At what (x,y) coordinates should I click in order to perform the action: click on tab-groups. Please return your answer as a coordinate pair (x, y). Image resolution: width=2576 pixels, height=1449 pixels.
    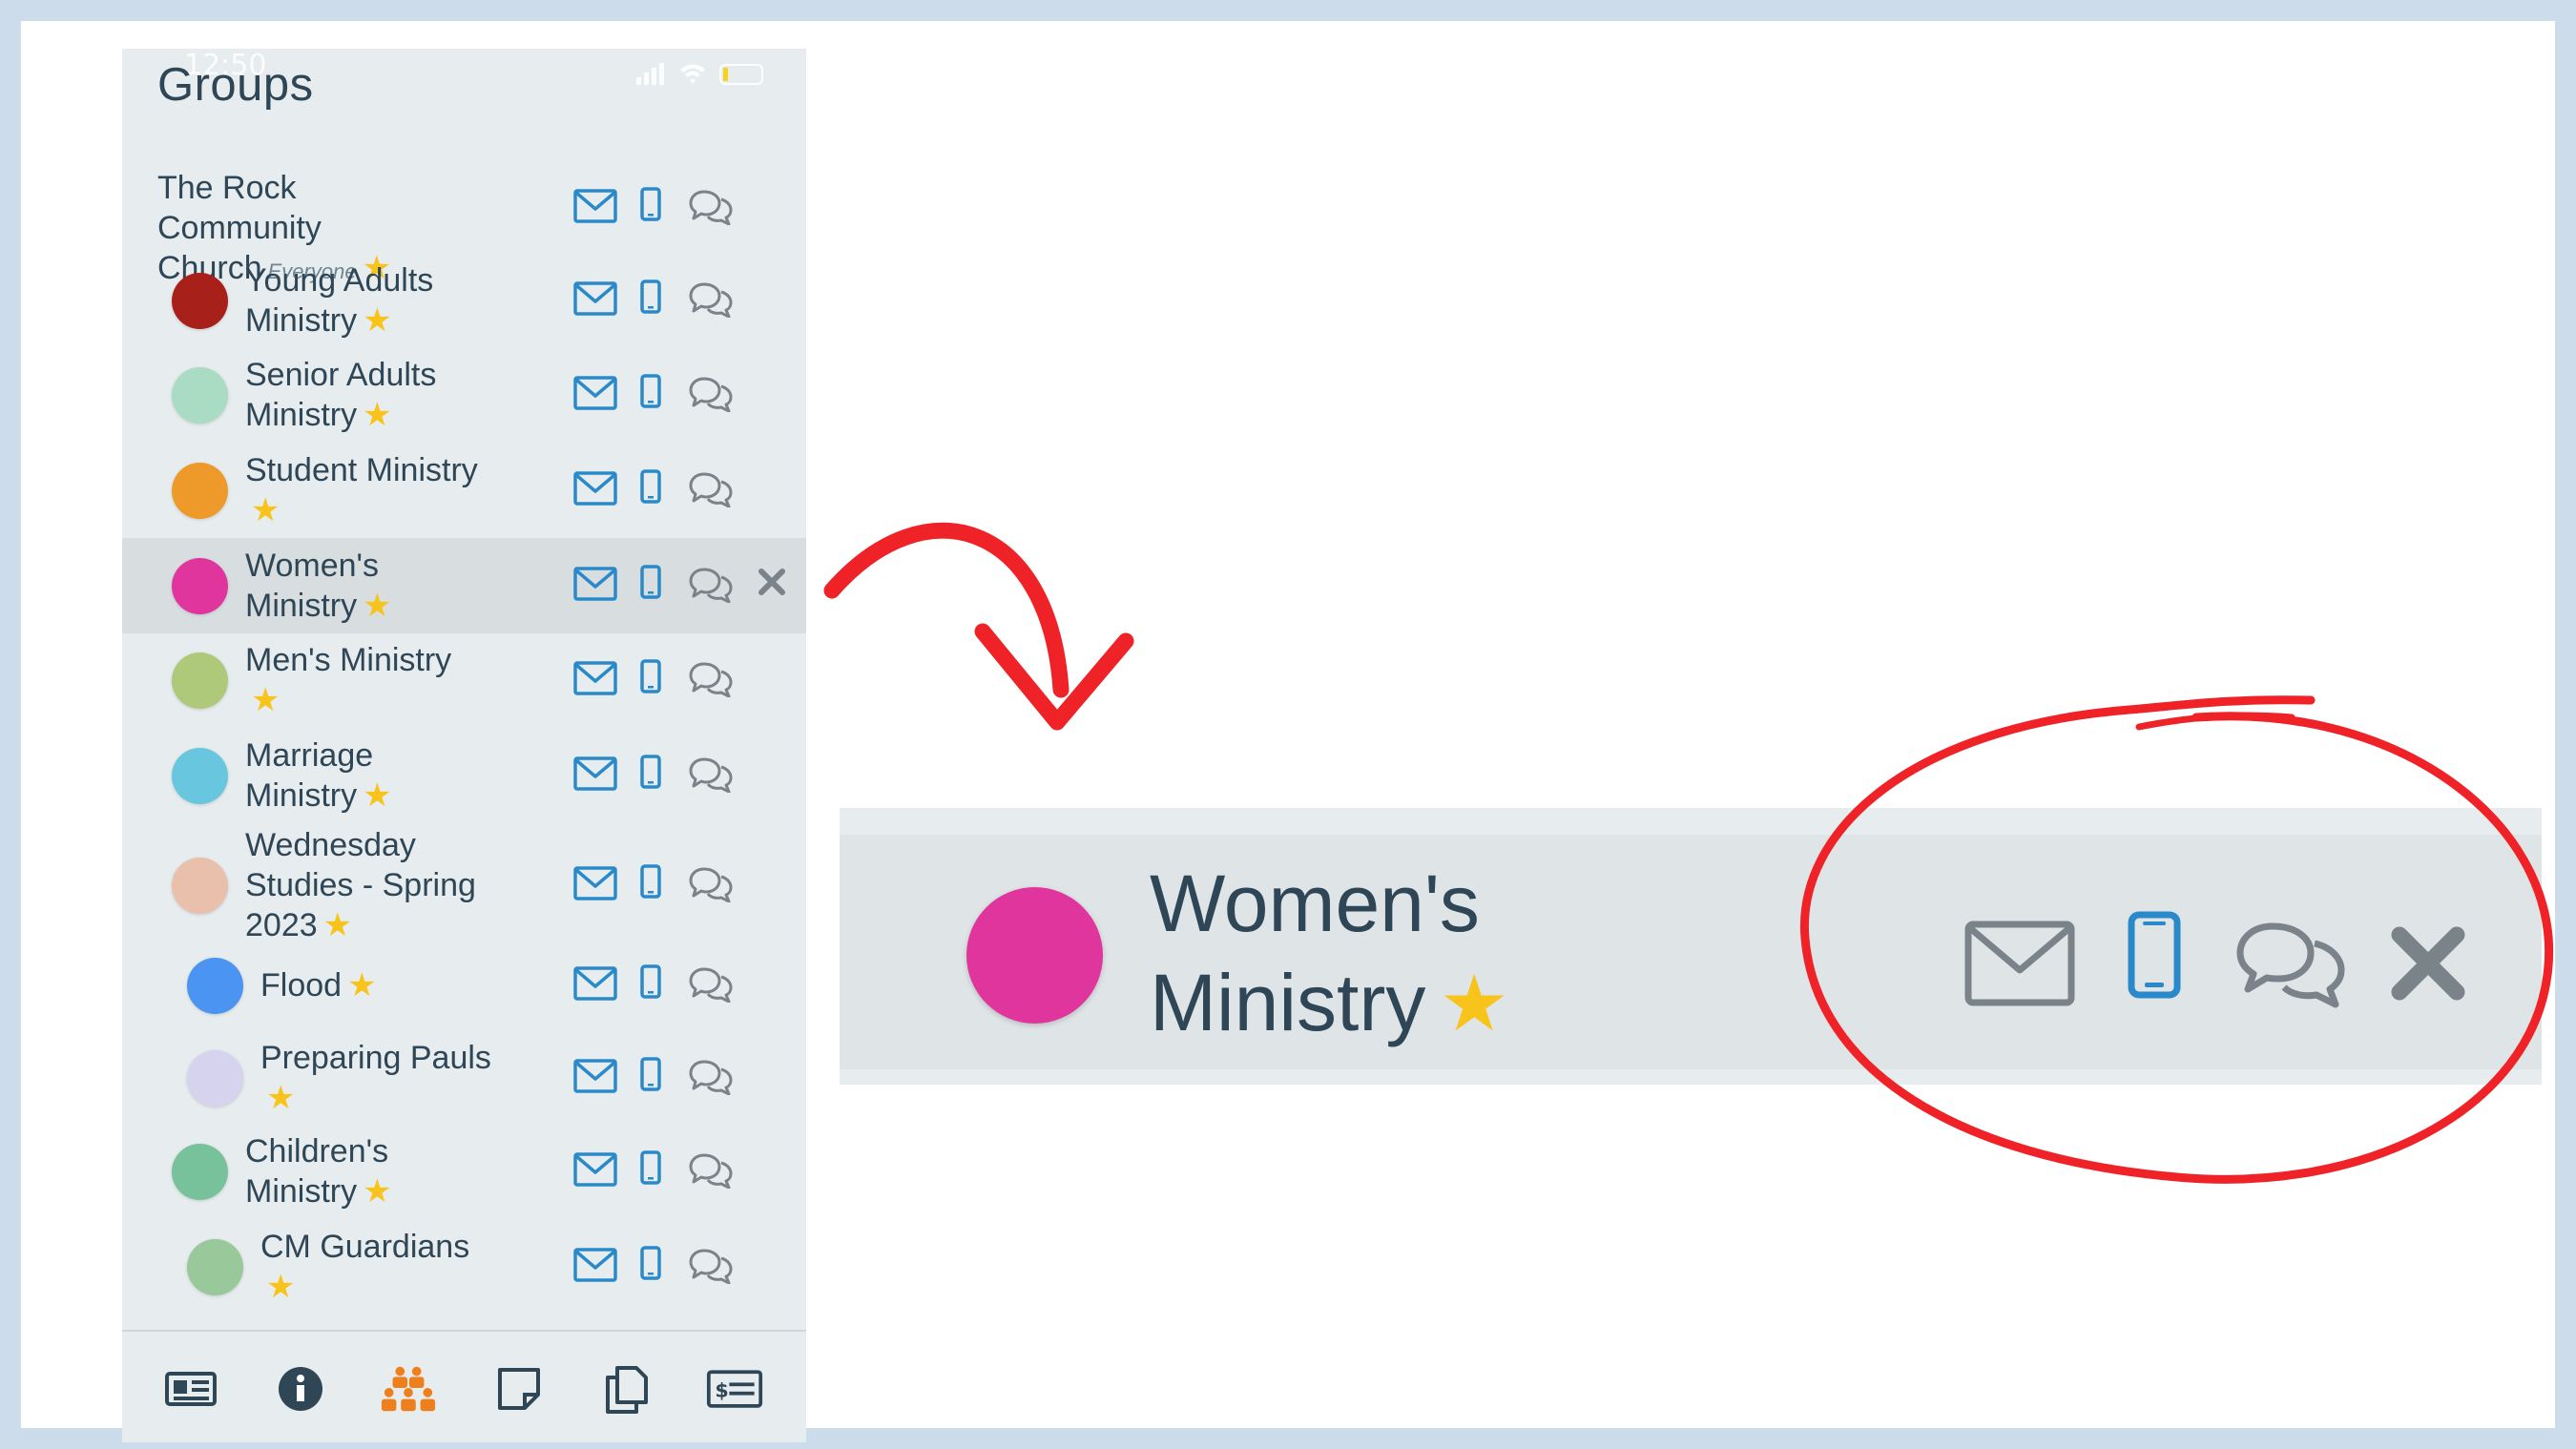
    Looking at the image, I should click on (408, 1389).